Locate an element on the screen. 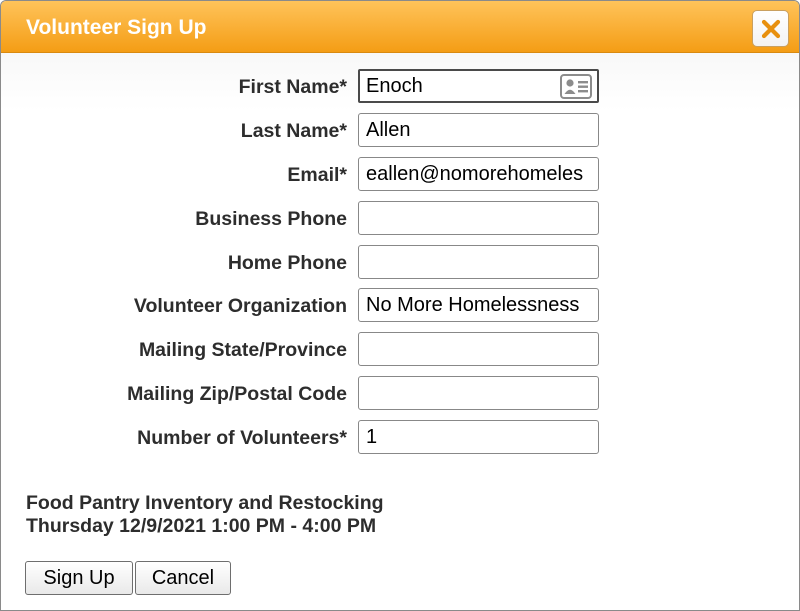 The height and width of the screenshot is (611, 800). contact-card-icon is located at coordinates (576, 86).